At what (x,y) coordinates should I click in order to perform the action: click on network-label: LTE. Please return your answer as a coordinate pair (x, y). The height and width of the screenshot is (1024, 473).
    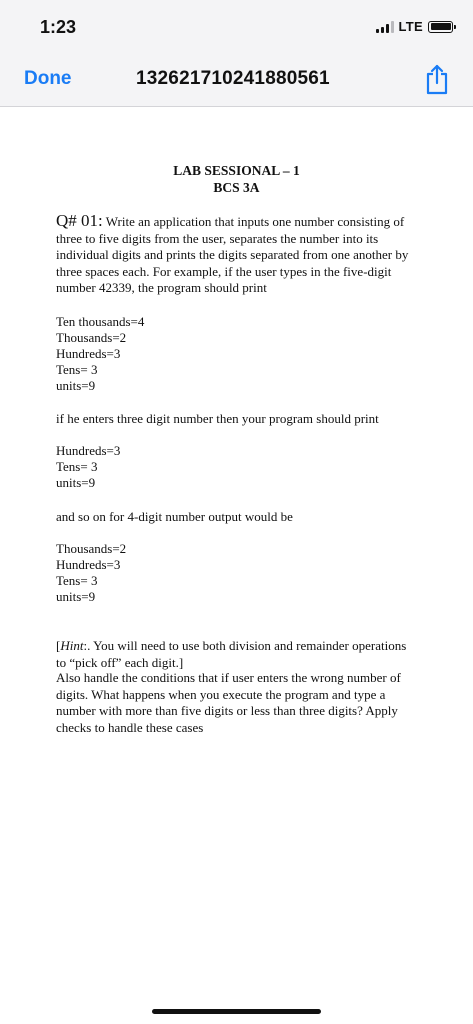
    Looking at the image, I should click on (410, 26).